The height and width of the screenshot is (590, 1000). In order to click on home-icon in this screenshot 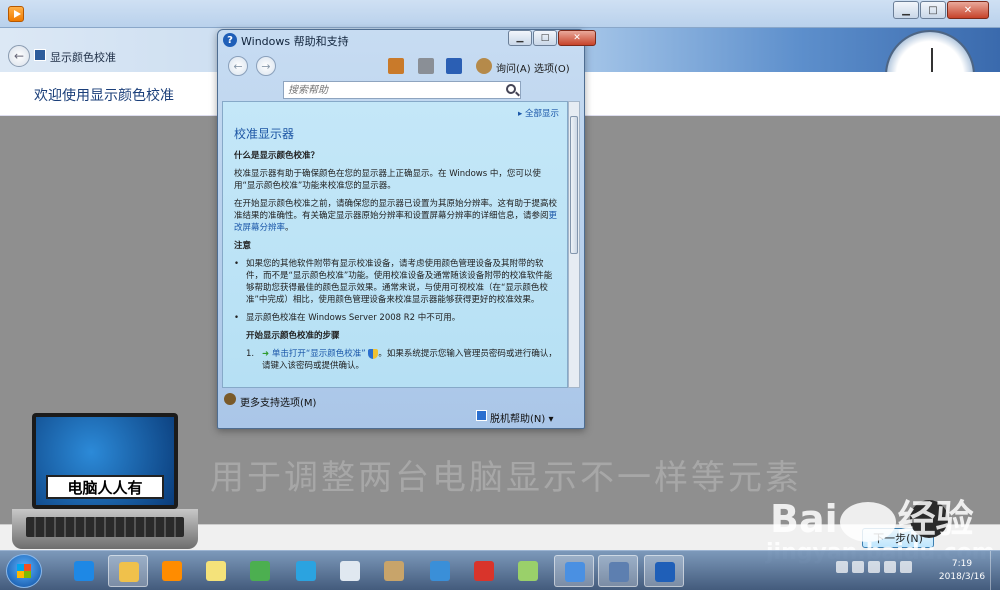, I will do `click(396, 66)`.